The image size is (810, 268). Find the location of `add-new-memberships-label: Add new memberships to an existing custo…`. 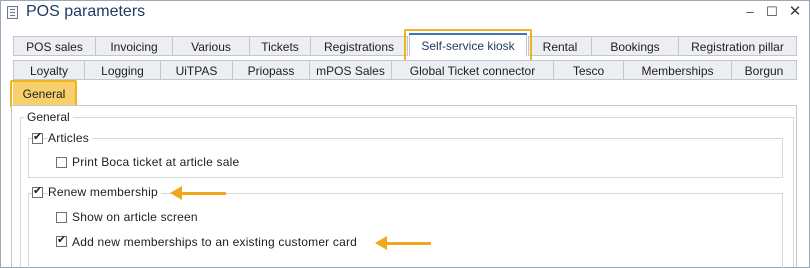

add-new-memberships-label: Add new memberships to an existing custo… is located at coordinates (215, 242).